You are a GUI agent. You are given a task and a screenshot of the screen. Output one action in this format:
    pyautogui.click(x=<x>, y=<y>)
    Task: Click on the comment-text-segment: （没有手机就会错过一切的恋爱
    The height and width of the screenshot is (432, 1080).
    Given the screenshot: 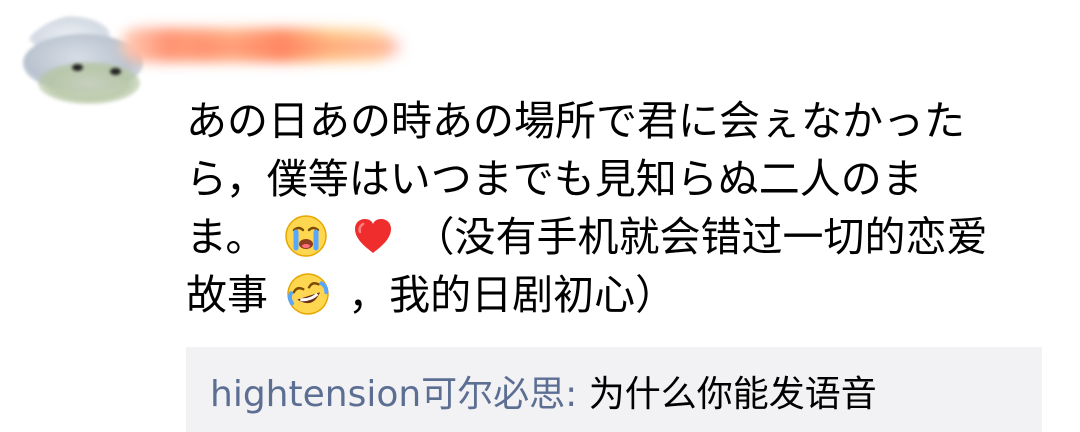 What is the action you would take?
    pyautogui.click(x=700, y=237)
    